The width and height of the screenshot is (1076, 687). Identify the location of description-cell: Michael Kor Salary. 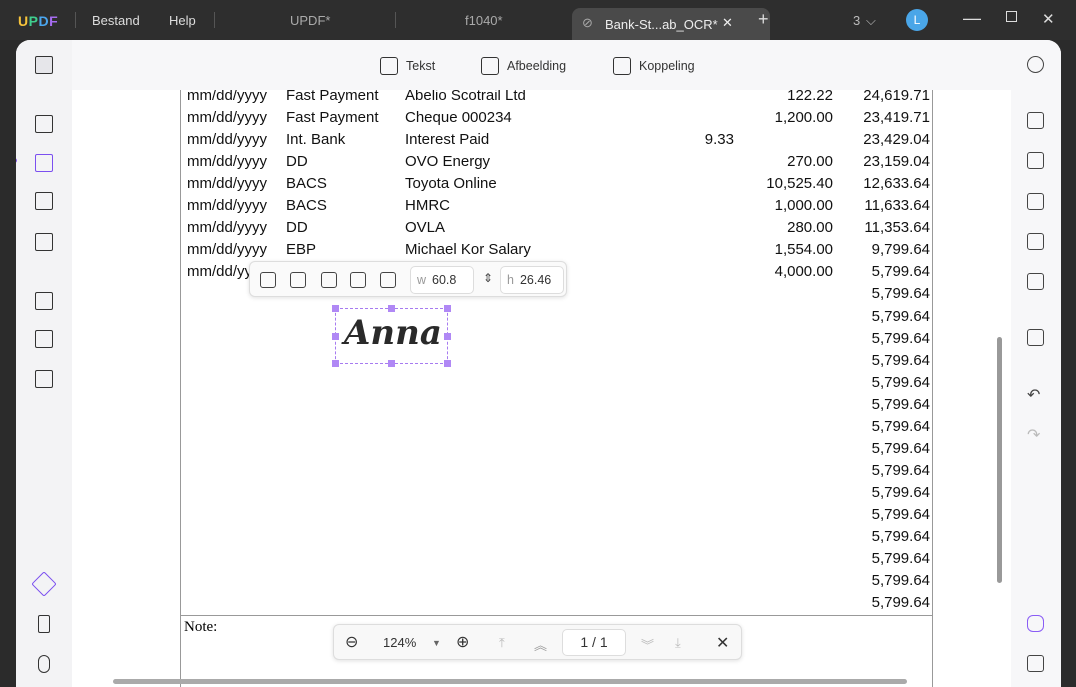
(468, 250).